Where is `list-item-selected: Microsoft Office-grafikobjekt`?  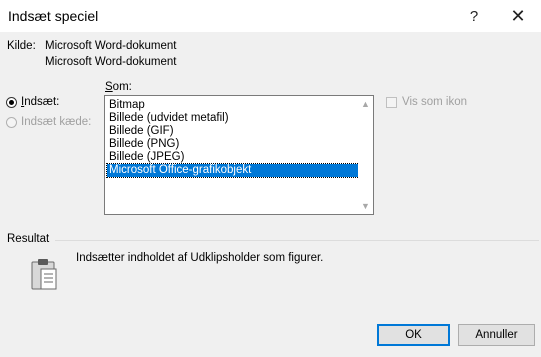 list-item-selected: Microsoft Office-grafikobjekt is located at coordinates (233, 170).